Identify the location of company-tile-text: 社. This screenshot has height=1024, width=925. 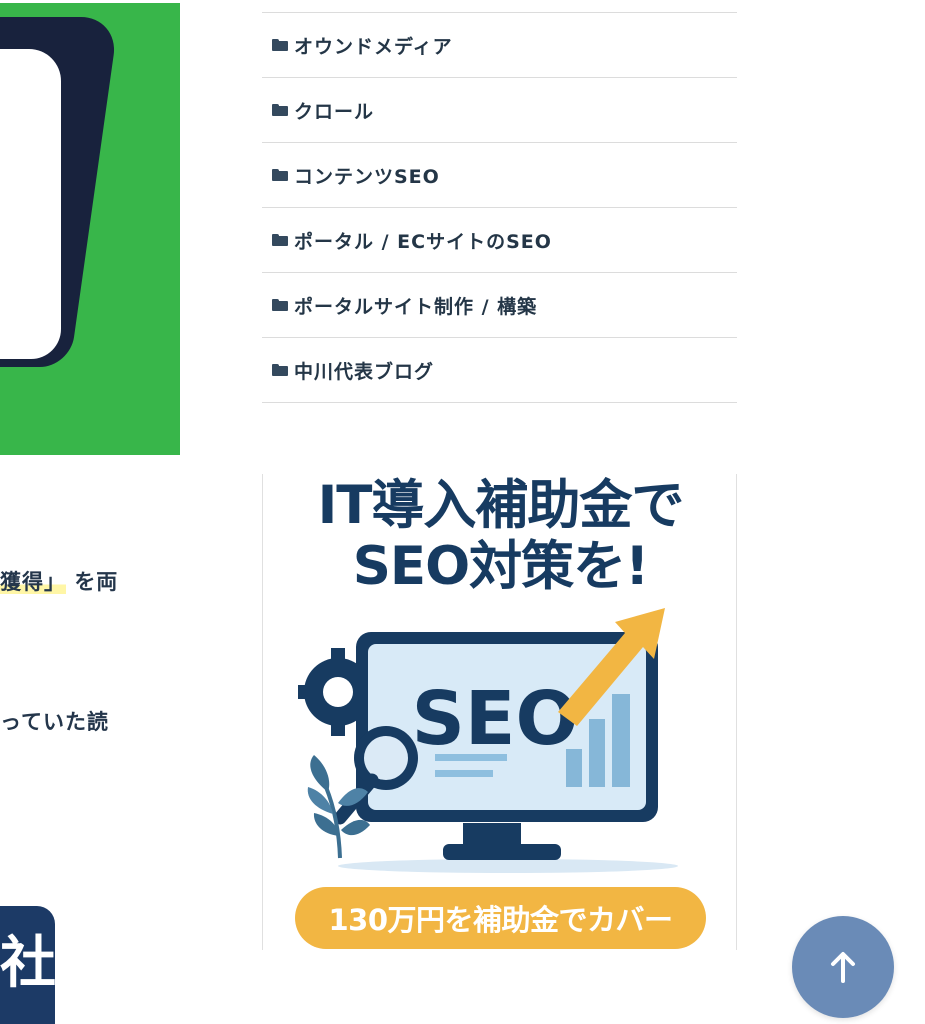
(27, 963).